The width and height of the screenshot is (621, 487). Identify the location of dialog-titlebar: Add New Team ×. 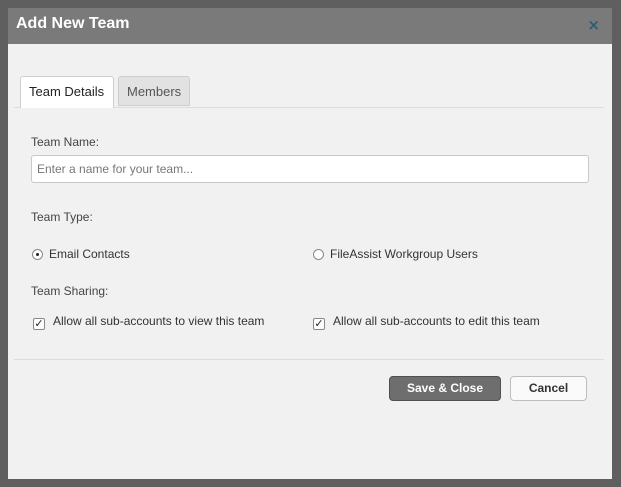
(310, 26).